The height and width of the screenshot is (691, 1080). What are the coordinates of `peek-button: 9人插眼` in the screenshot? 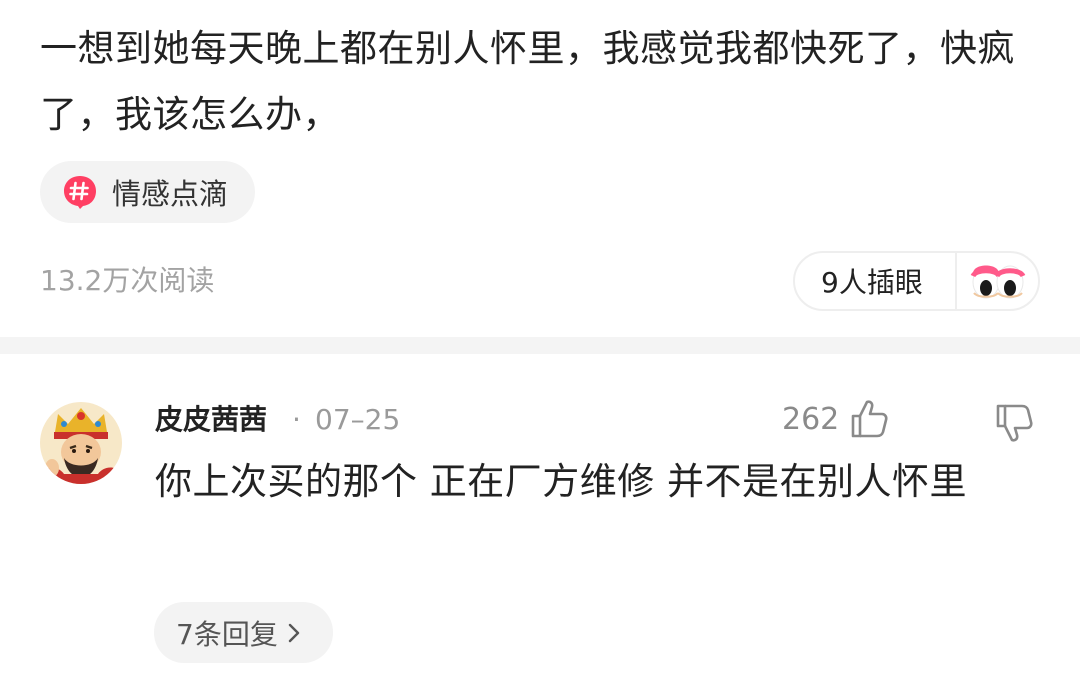 It's located at (916, 281).